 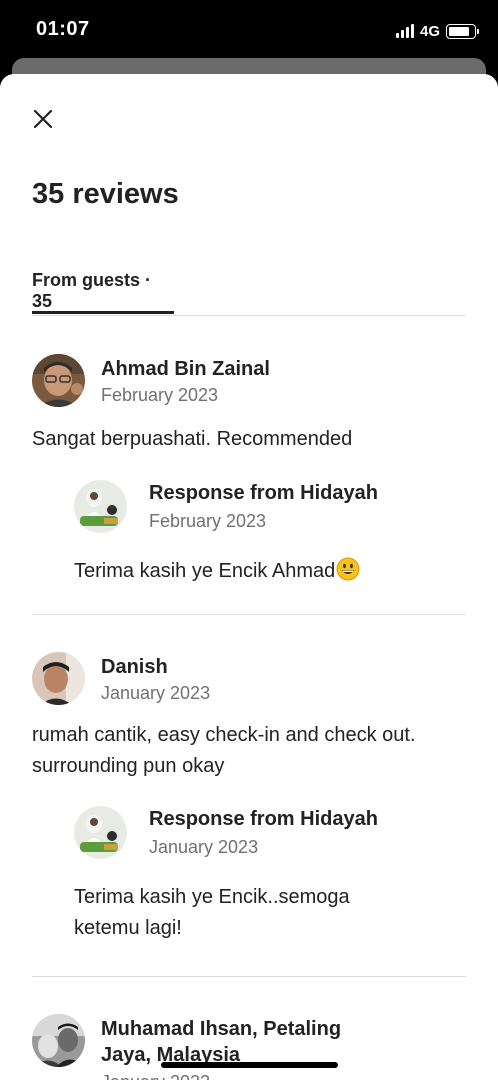 I want to click on response-text-row: Terima kasih ye Encik Ahmad, so click(x=244, y=571).